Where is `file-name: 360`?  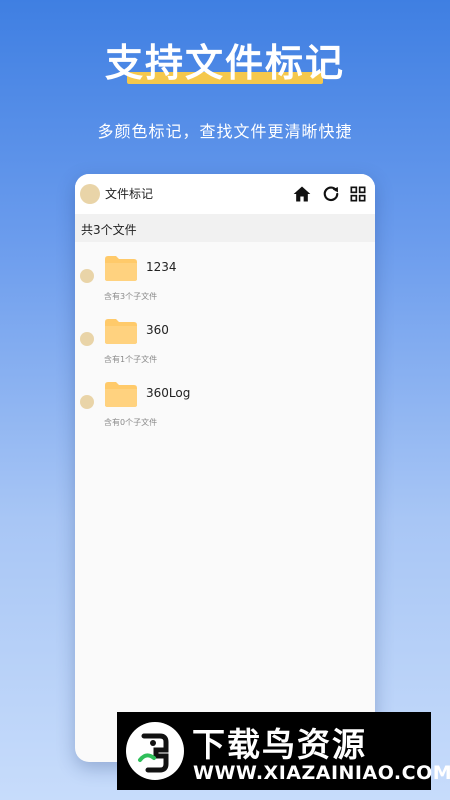 file-name: 360 is located at coordinates (157, 330).